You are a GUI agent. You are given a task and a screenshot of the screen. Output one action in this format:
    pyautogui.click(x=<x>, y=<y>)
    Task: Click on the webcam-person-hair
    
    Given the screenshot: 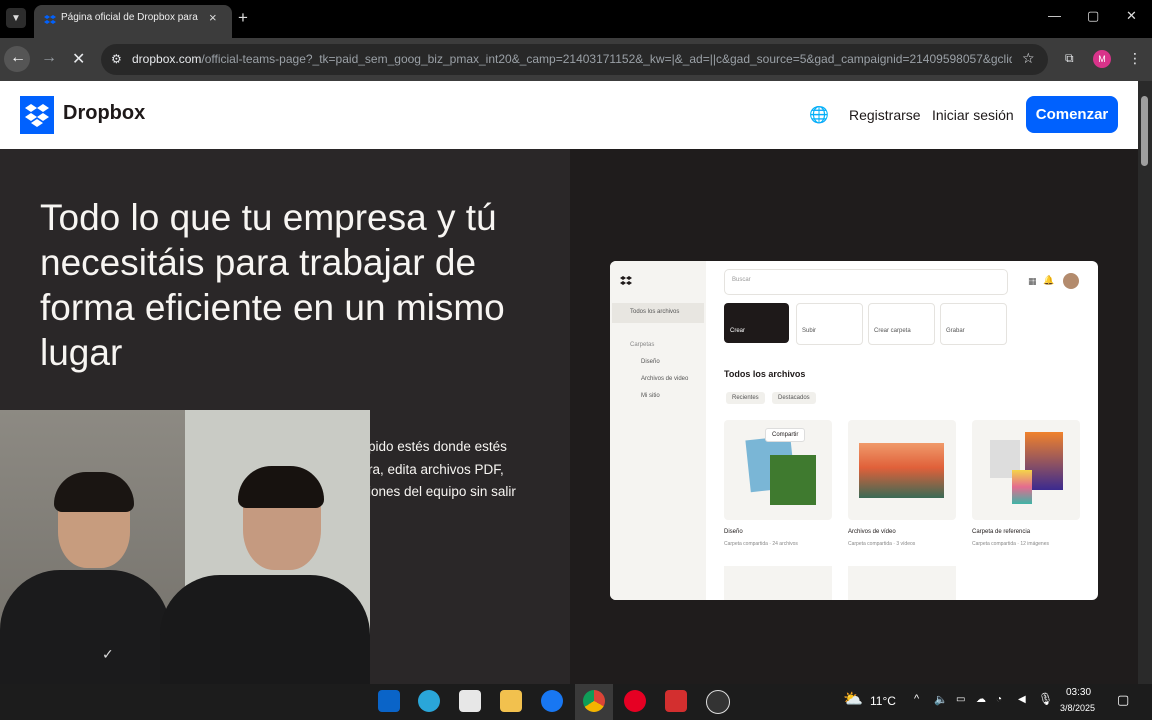 What is the action you would take?
    pyautogui.click(x=281, y=487)
    